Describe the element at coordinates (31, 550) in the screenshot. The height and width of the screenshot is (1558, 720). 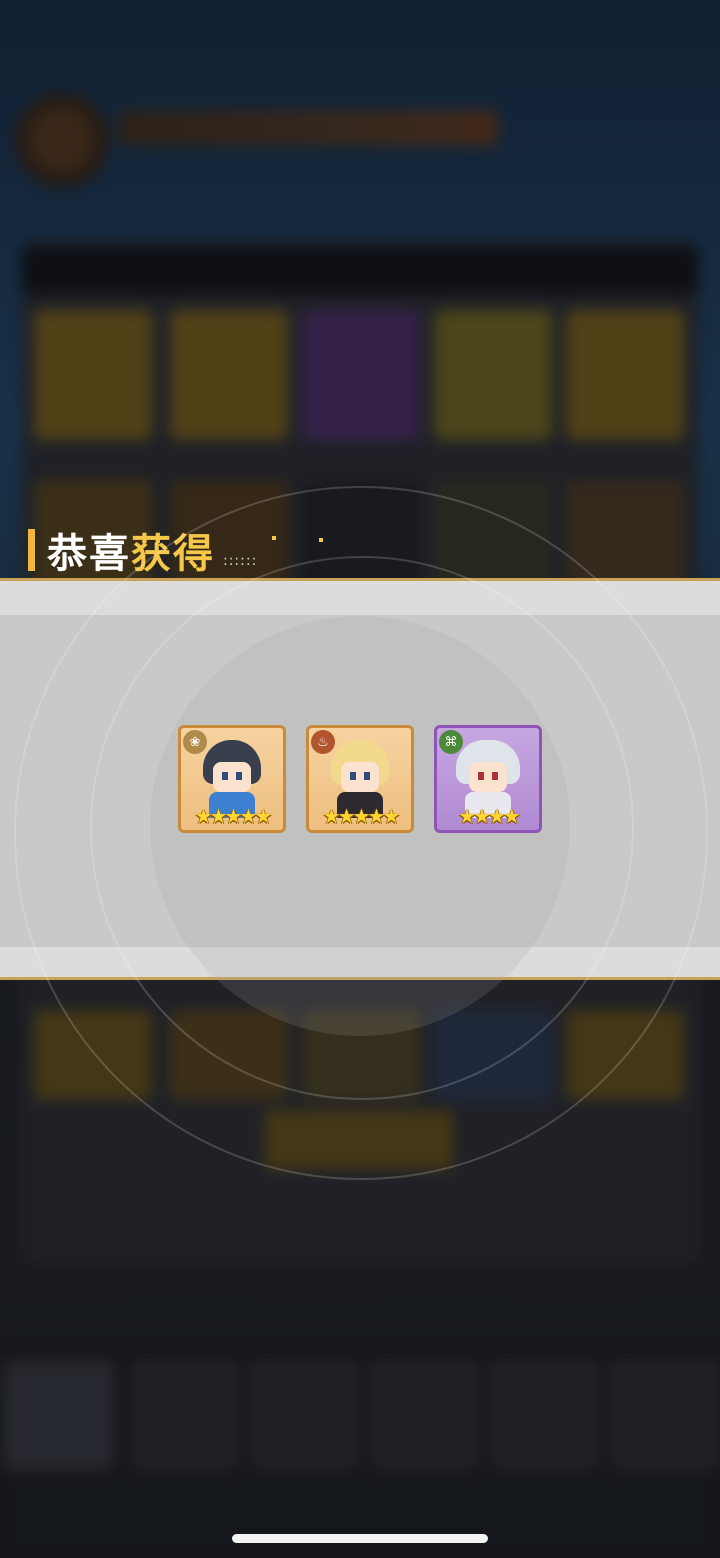
I see `title-accent-bar` at that location.